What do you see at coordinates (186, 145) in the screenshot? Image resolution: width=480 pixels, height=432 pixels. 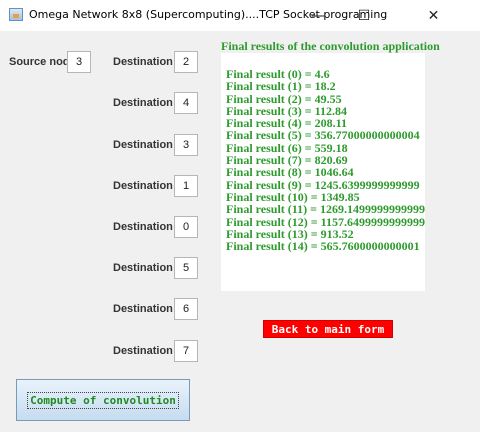 I see `destination-field: 3` at bounding box center [186, 145].